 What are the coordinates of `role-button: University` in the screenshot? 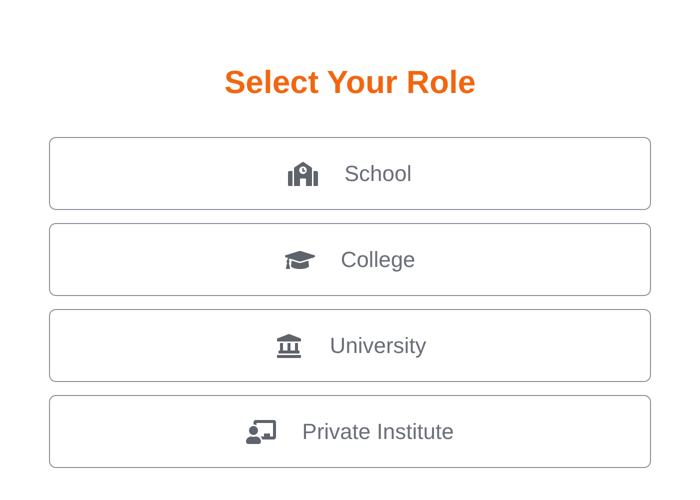 It's located at (350, 345).